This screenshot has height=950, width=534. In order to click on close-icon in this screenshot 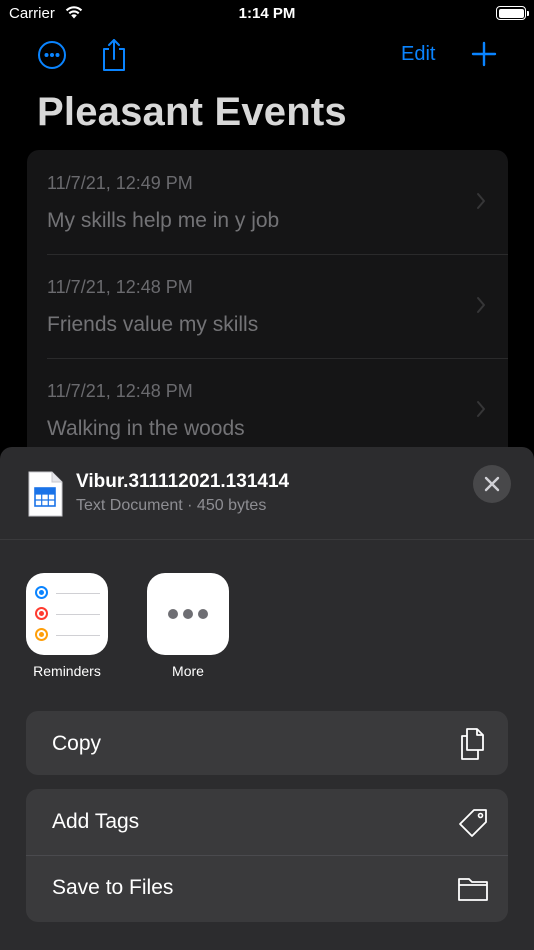, I will do `click(492, 484)`.